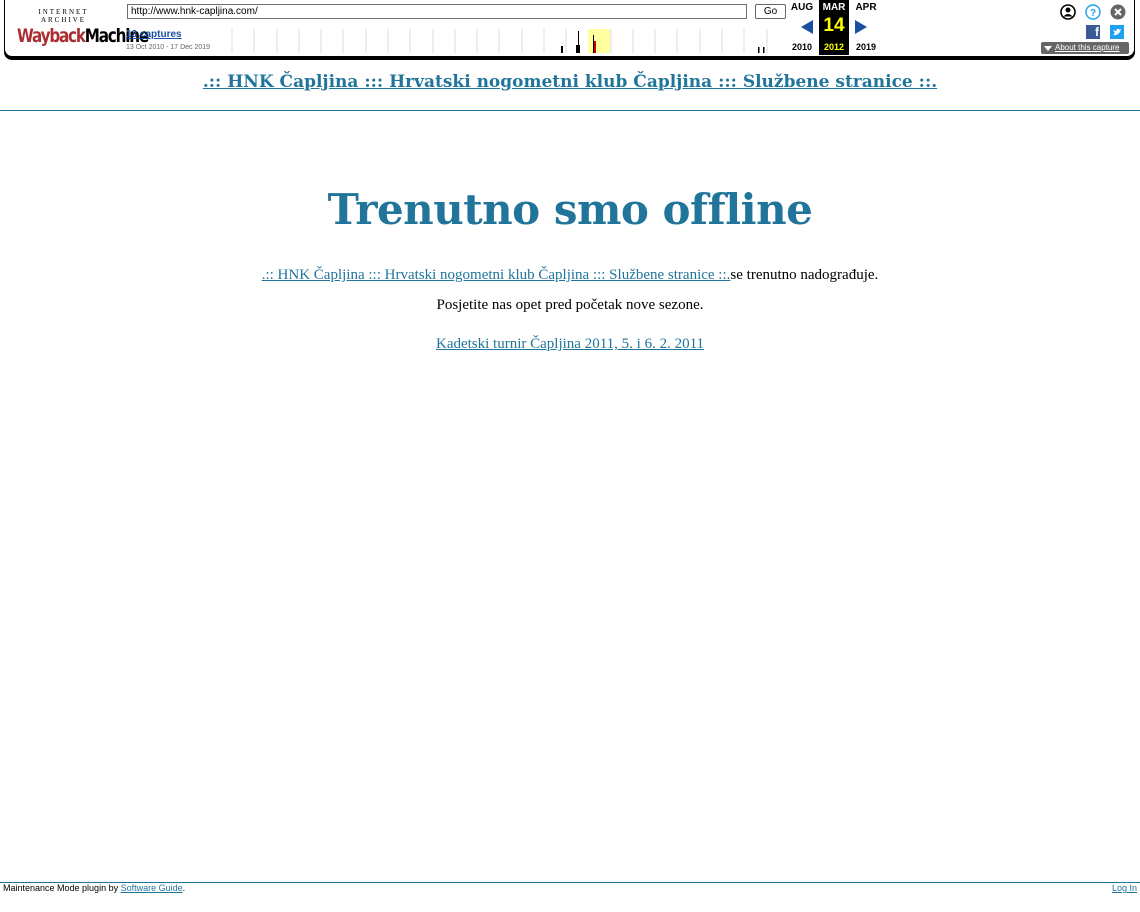  I want to click on captures-link: 13 captures, so click(154, 34).